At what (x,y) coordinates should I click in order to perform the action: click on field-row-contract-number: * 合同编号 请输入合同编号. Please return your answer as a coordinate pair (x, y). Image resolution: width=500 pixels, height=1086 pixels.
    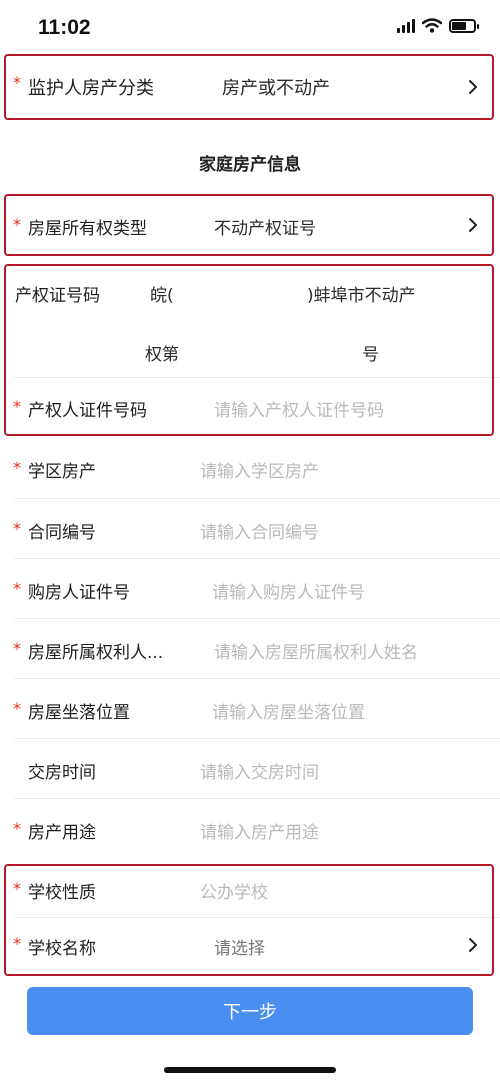
    Looking at the image, I should click on (250, 529).